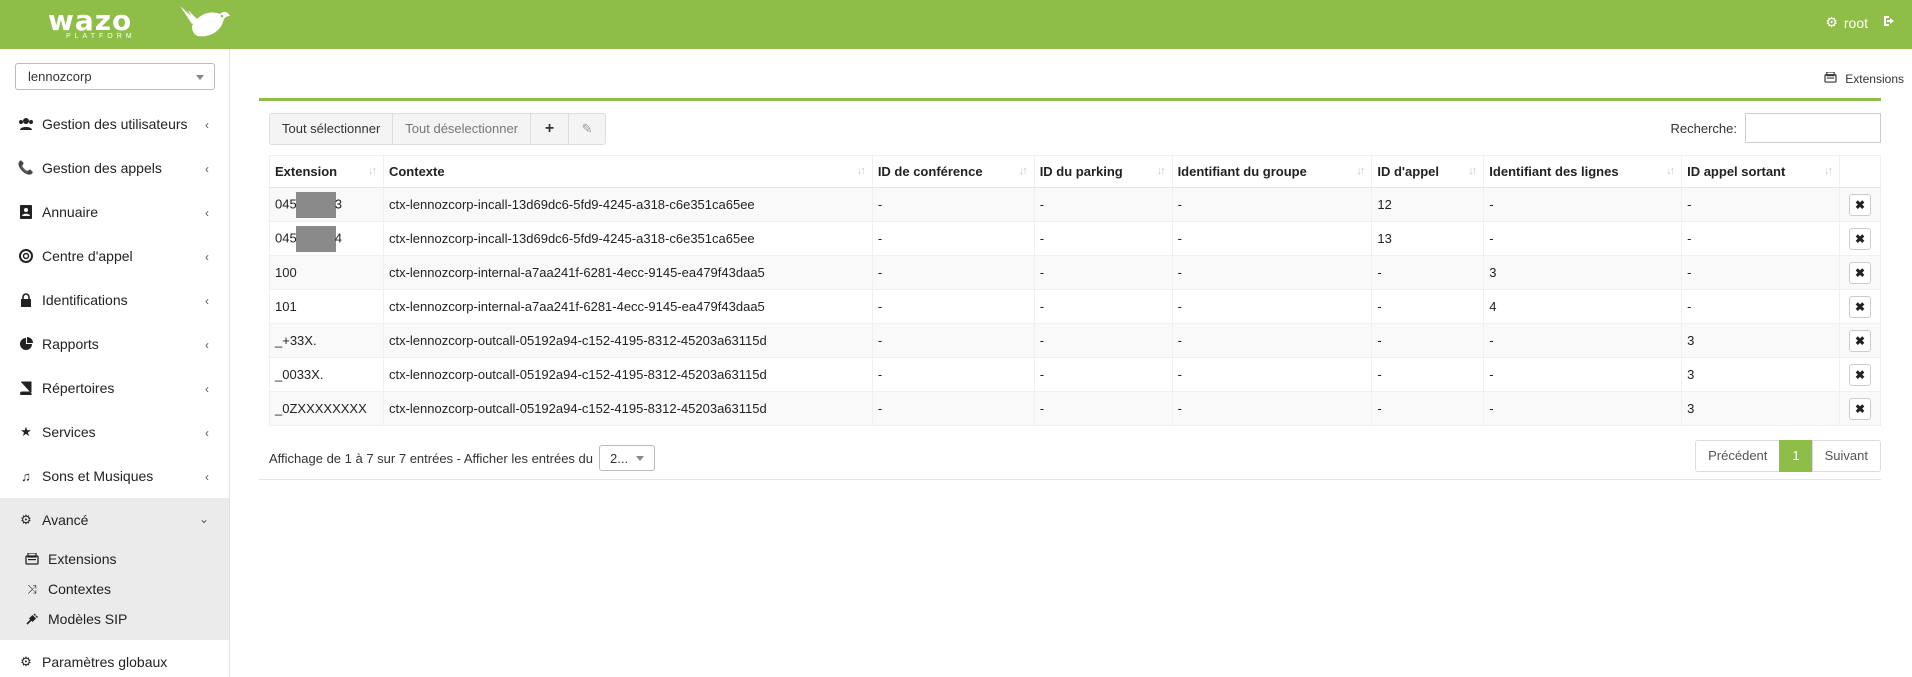 The width and height of the screenshot is (1912, 677). What do you see at coordinates (321, 408) in the screenshot?
I see `extension-value: _0ZXXXXXXXX` at bounding box center [321, 408].